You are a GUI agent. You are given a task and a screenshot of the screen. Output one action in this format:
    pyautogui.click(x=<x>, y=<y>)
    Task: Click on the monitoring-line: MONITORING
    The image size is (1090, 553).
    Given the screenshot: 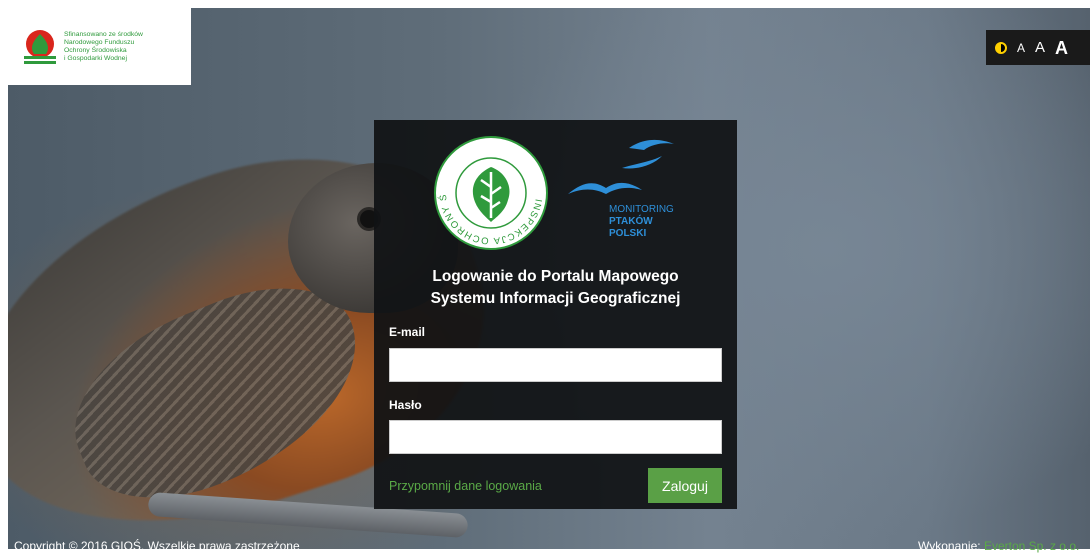 What is the action you would take?
    pyautogui.click(x=641, y=209)
    